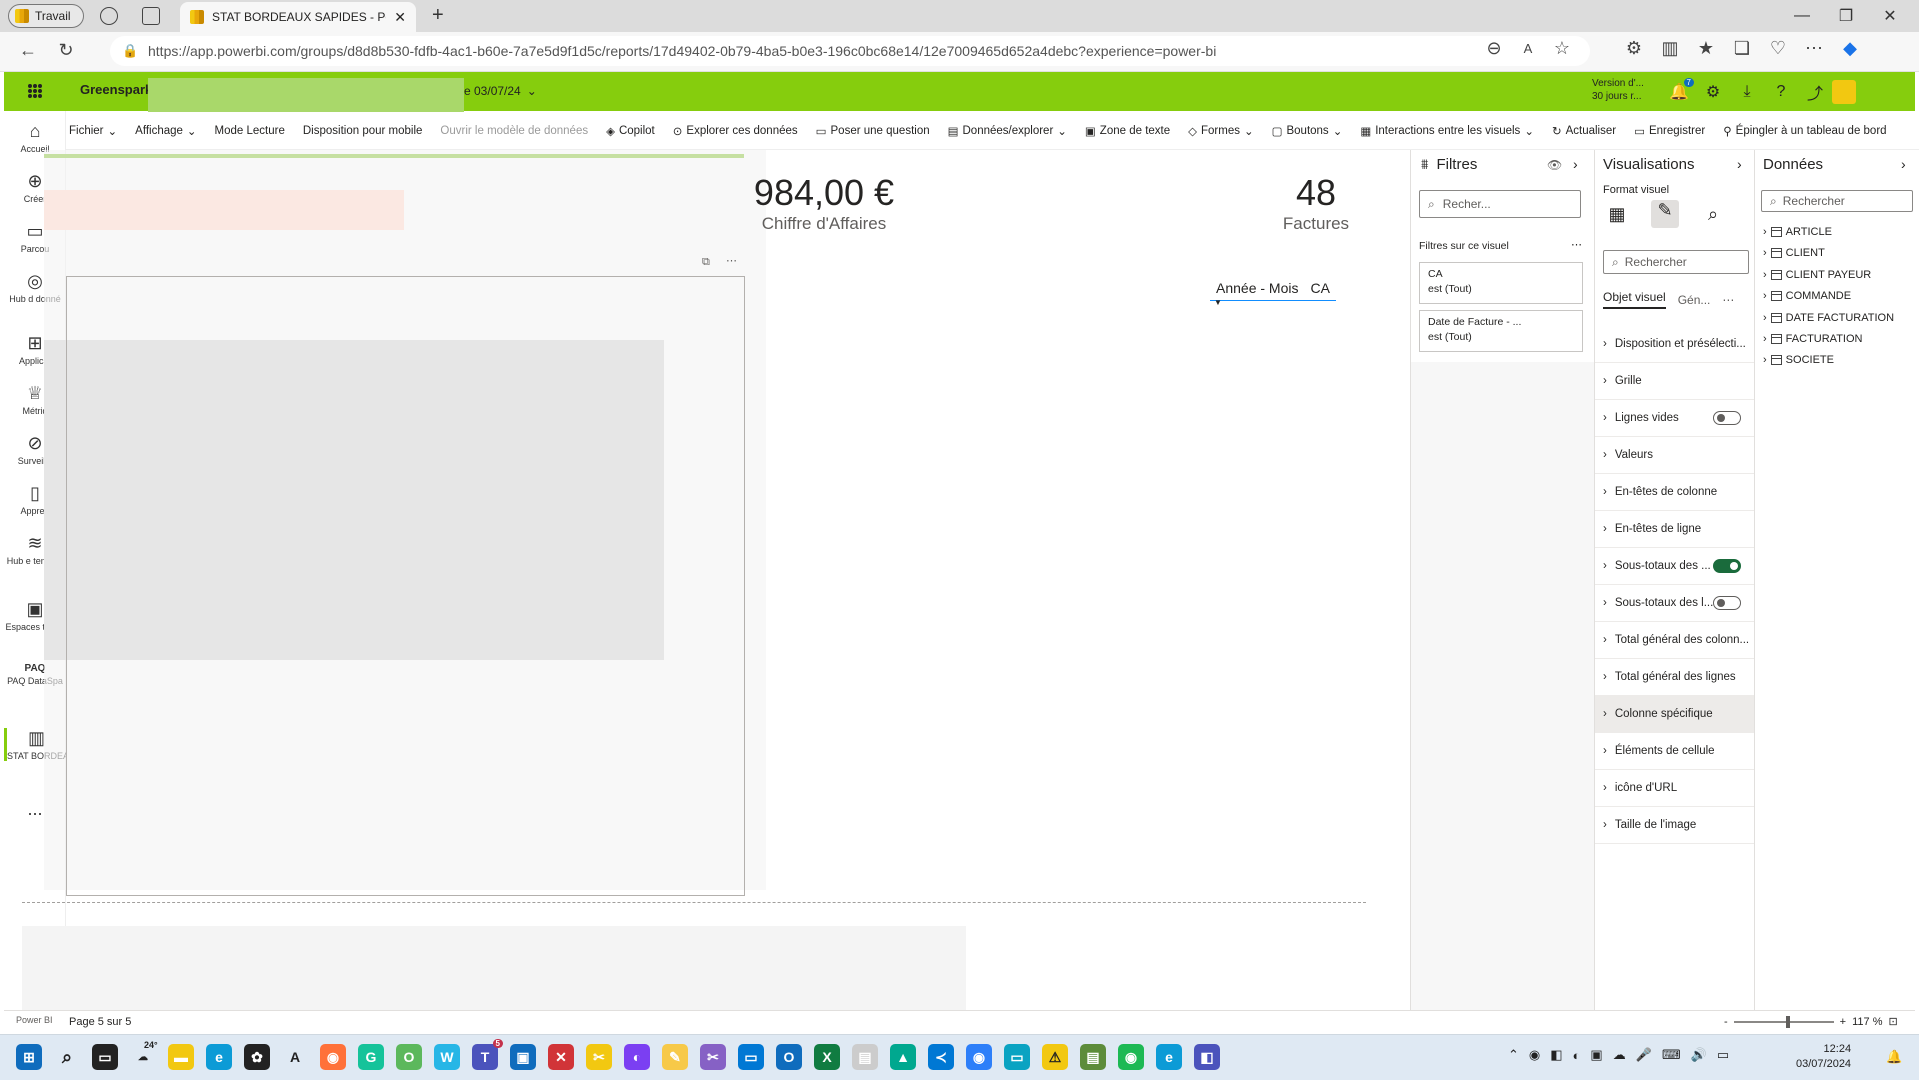 The height and width of the screenshot is (1080, 1919). What do you see at coordinates (28, 50) in the screenshot?
I see `back-icon: ←` at bounding box center [28, 50].